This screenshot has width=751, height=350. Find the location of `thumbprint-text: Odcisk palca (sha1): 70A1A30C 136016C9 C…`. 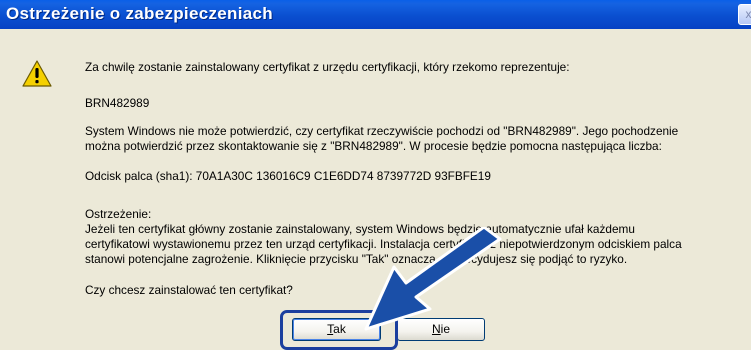

thumbprint-text: Odcisk palca (sha1): 70A1A30C 136016C9 C… is located at coordinates (415, 176).